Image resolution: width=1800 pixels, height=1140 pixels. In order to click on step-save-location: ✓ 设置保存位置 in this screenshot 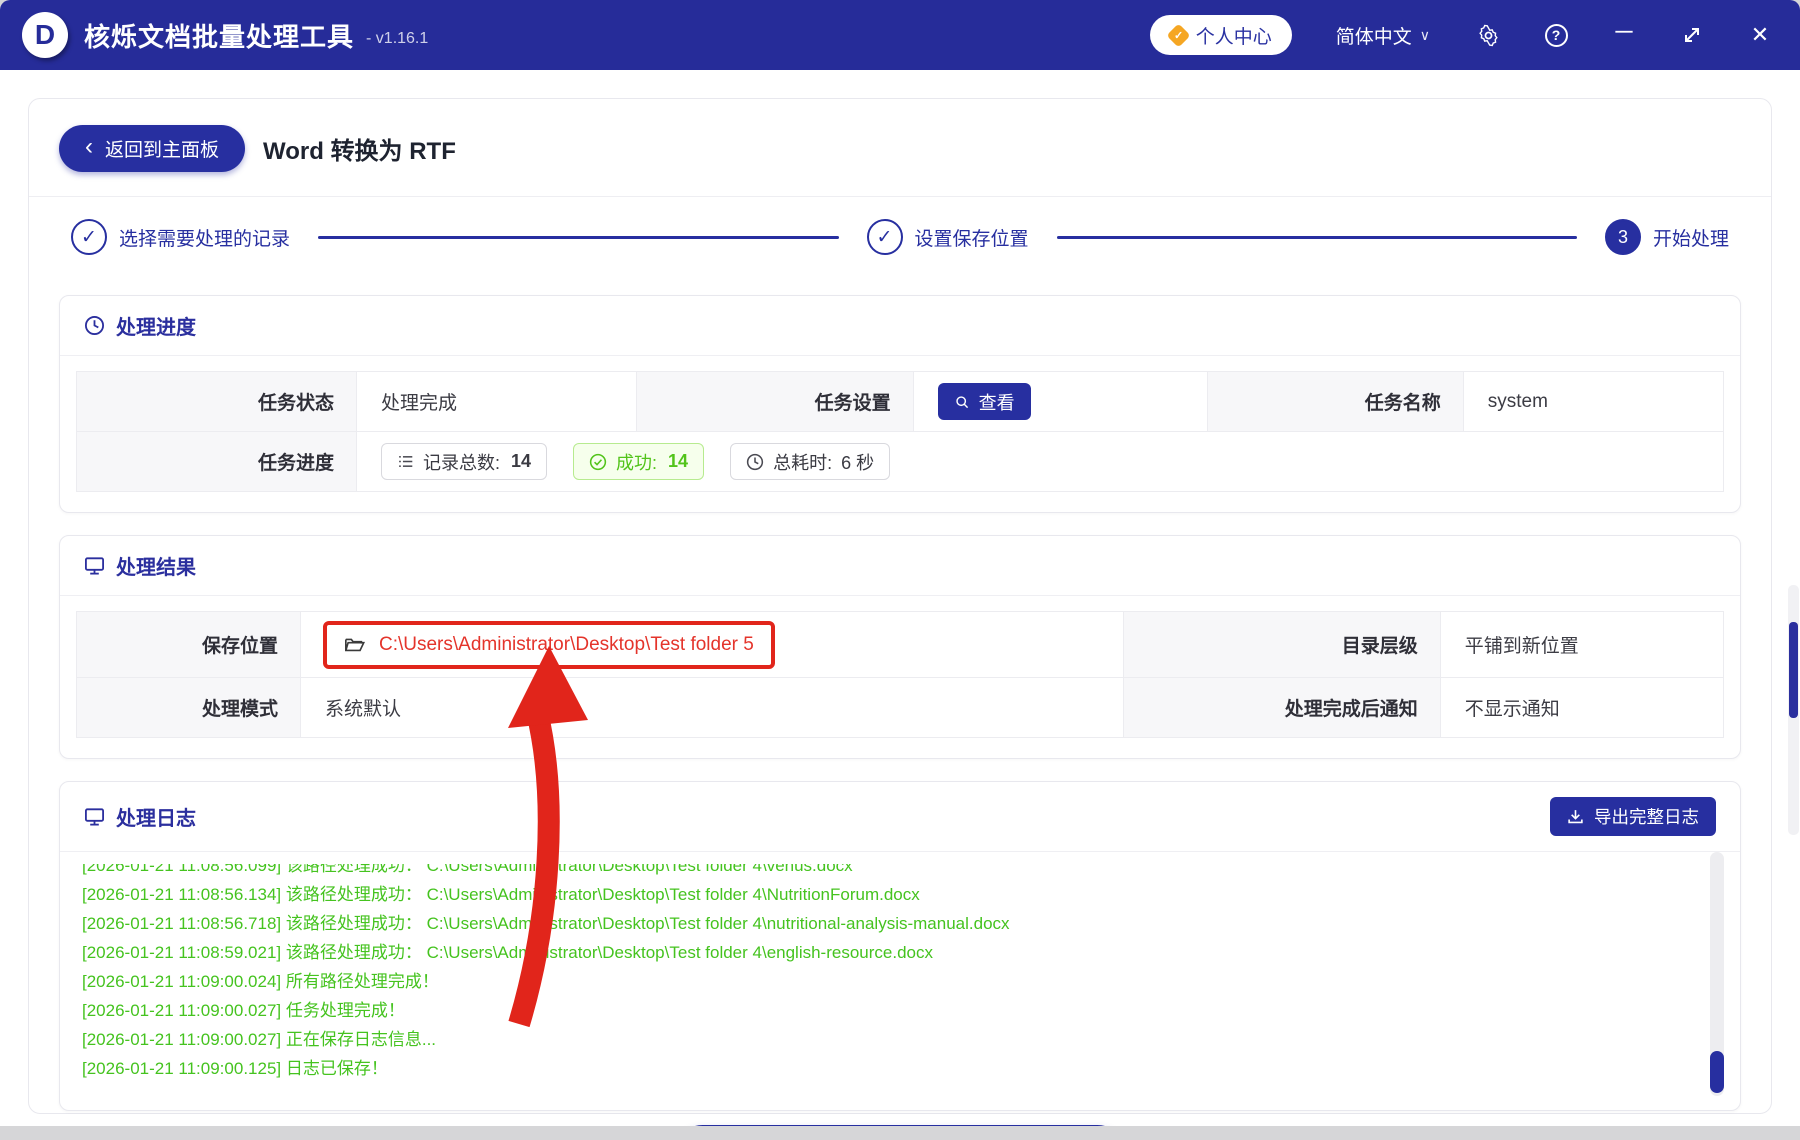, I will do `click(947, 237)`.